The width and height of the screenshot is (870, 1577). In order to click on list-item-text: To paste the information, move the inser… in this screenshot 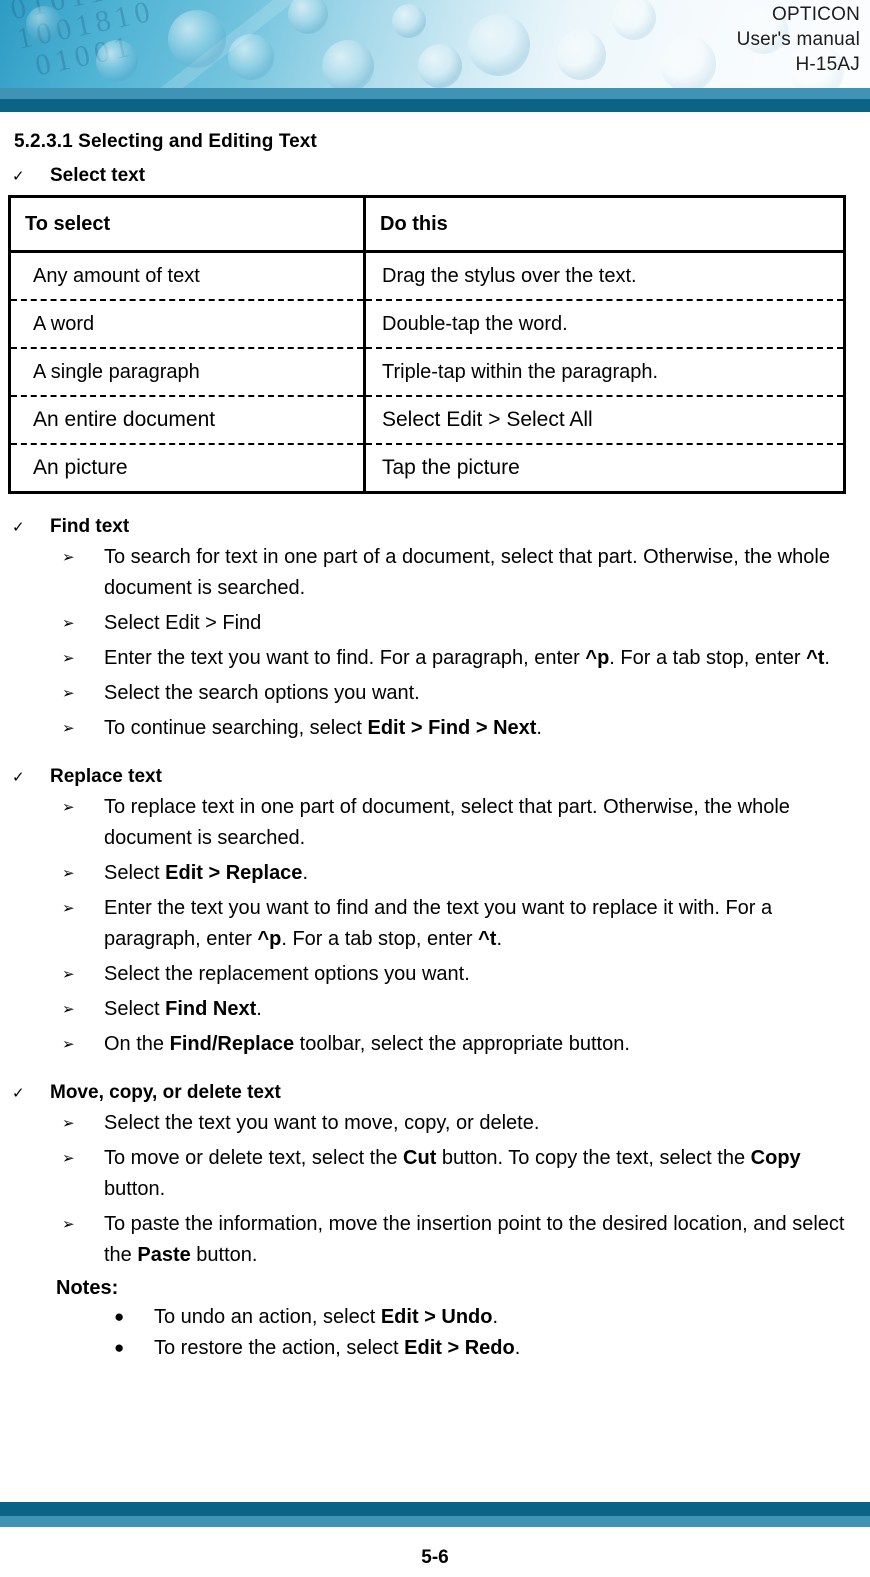, I will do `click(474, 1239)`.